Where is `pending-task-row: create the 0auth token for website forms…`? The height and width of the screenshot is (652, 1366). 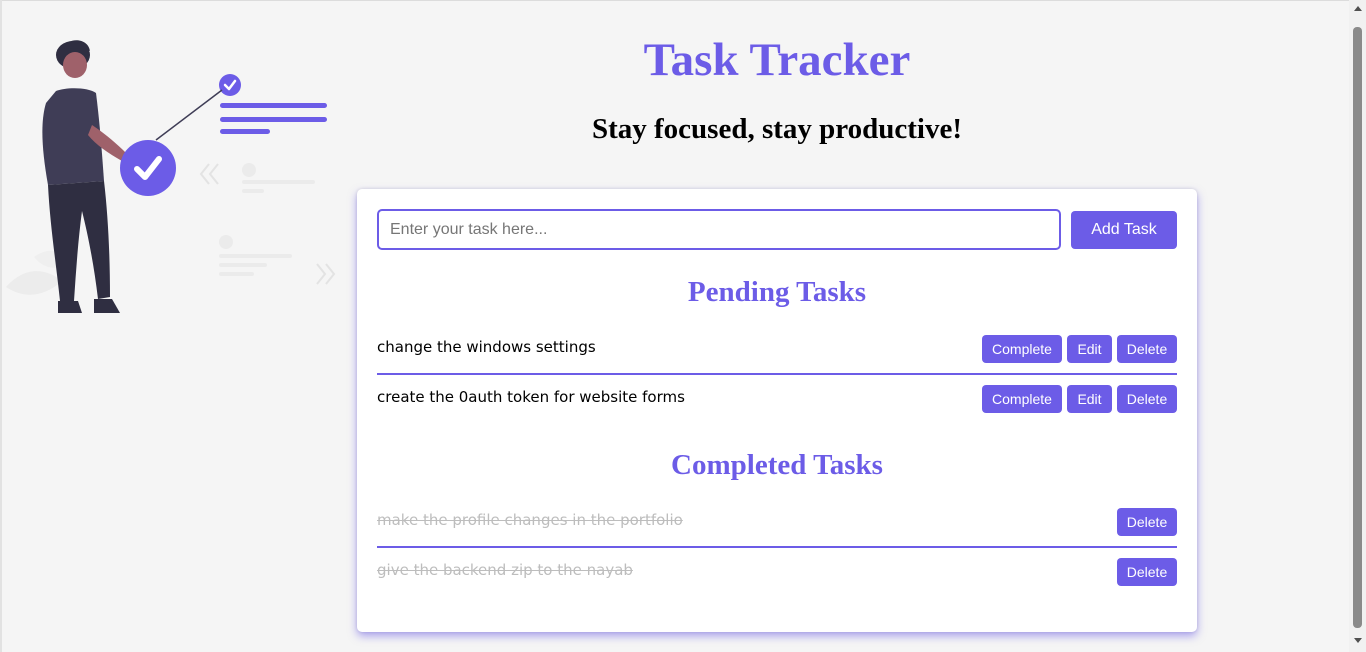 pending-task-row: create the 0auth token for website forms… is located at coordinates (777, 399).